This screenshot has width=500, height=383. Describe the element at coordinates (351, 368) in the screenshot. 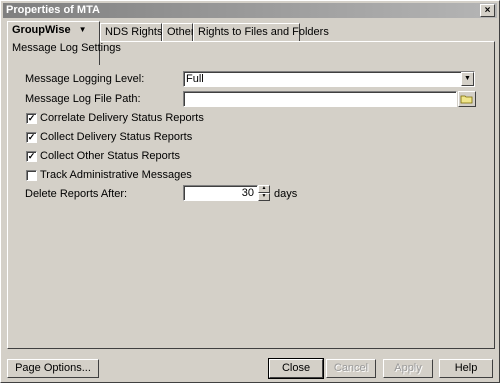

I see `cancel-button: Cancel` at that location.